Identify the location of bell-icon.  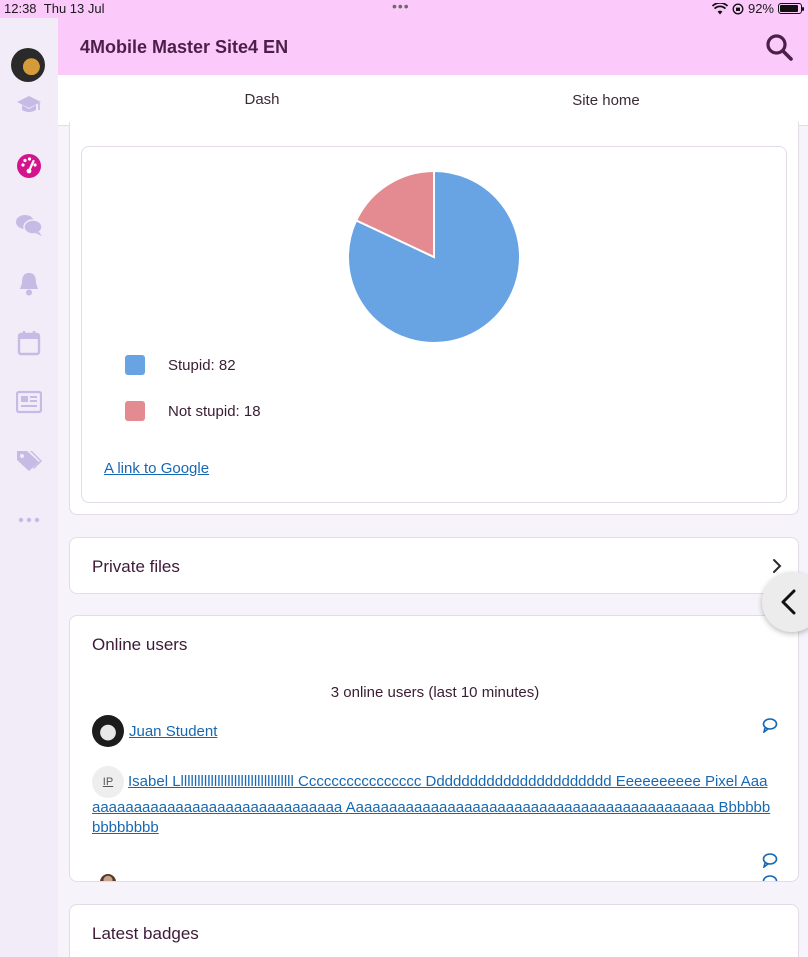
(29, 284).